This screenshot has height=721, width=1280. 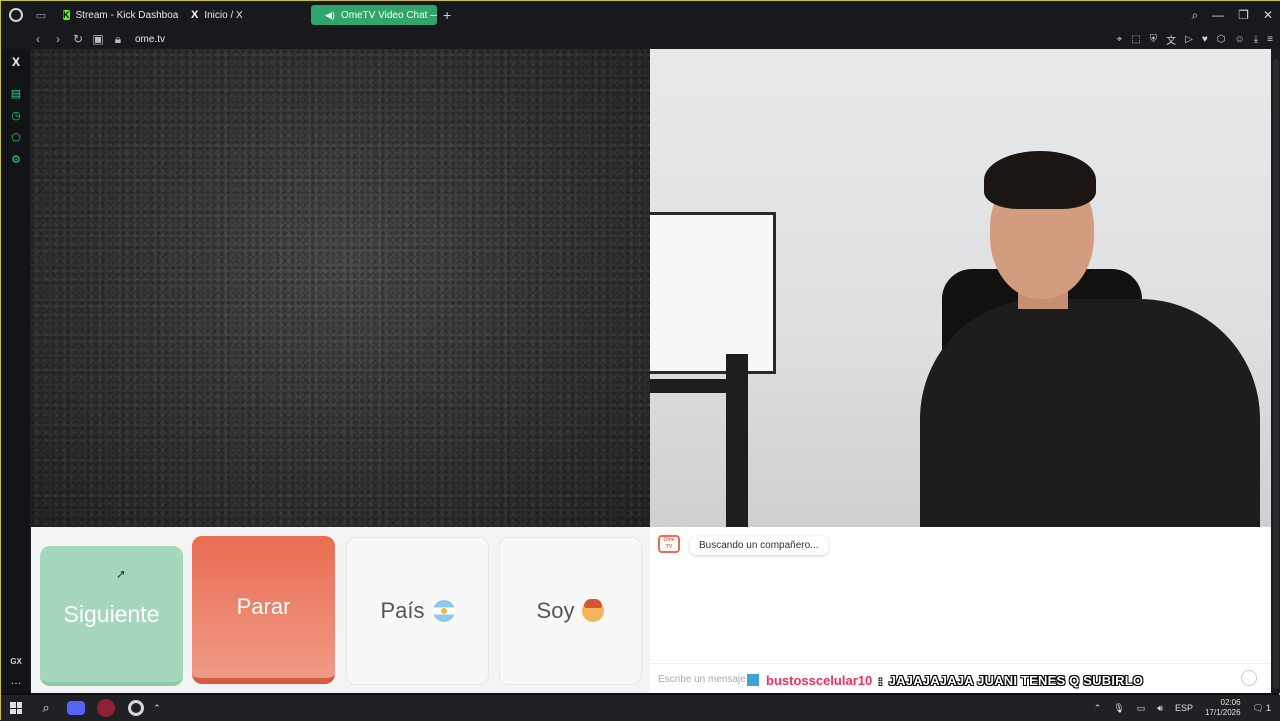 What do you see at coordinates (1249, 678) in the screenshot?
I see `emoji-icon` at bounding box center [1249, 678].